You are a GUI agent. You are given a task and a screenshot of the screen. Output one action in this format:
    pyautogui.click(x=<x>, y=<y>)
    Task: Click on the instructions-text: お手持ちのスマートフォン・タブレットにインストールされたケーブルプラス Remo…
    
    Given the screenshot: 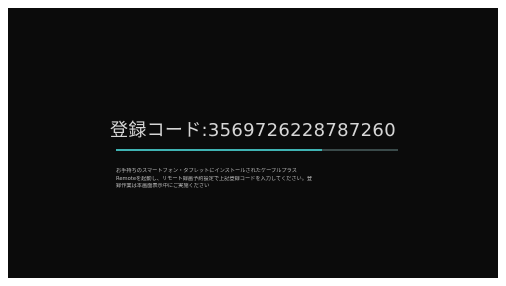 What is the action you would take?
    pyautogui.click(x=261, y=179)
    